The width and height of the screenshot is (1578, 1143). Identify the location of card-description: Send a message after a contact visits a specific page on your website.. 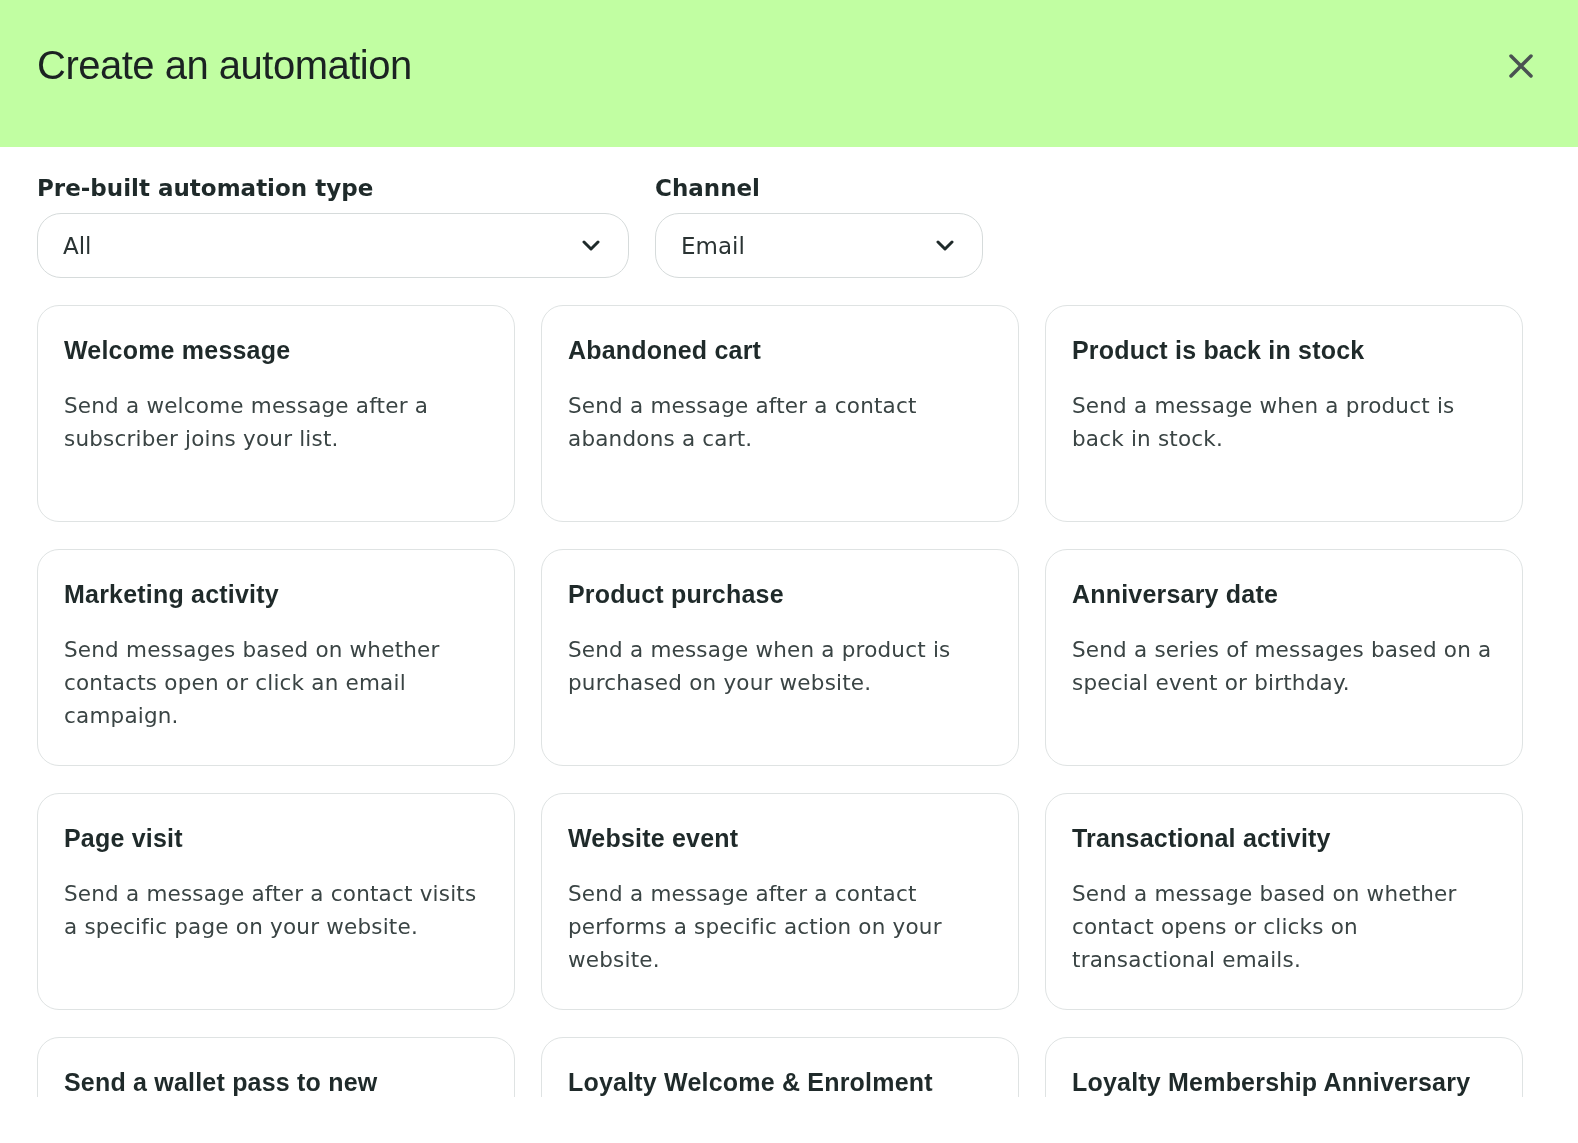
(271, 910).